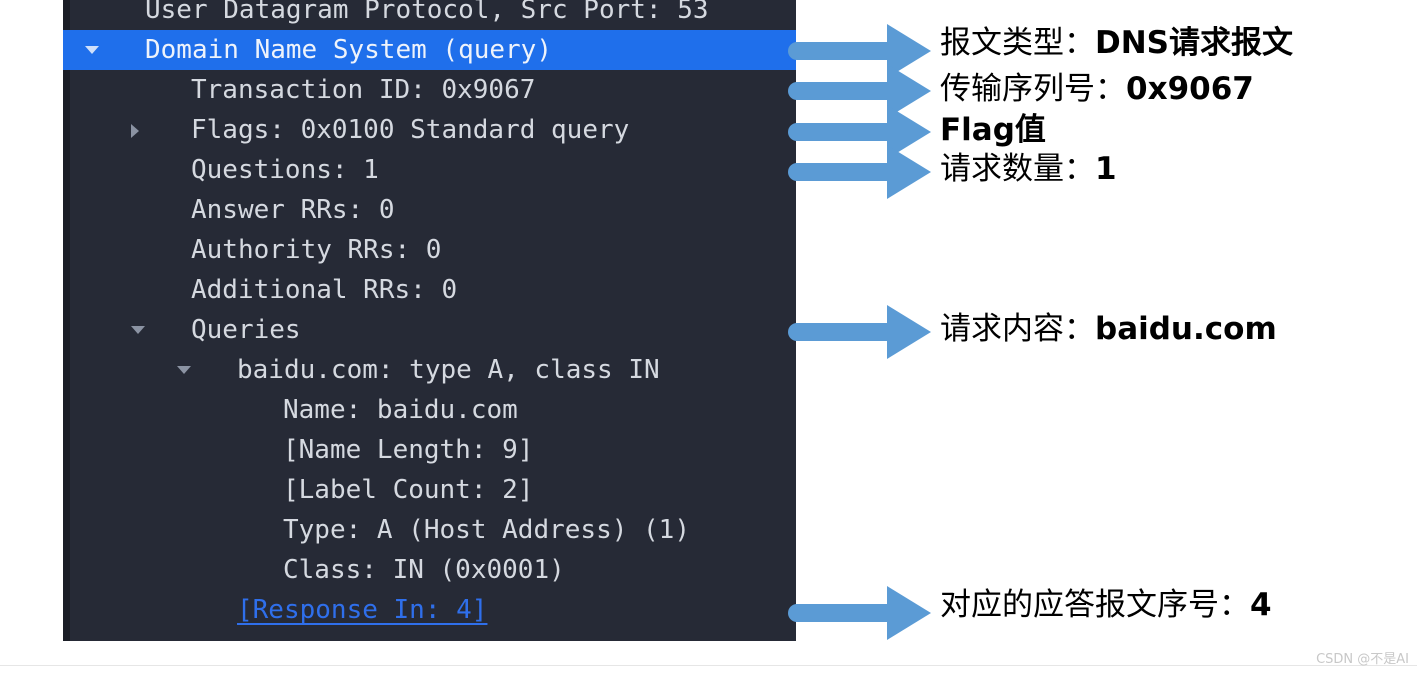  What do you see at coordinates (135, 131) in the screenshot?
I see `chevron-right-icon` at bounding box center [135, 131].